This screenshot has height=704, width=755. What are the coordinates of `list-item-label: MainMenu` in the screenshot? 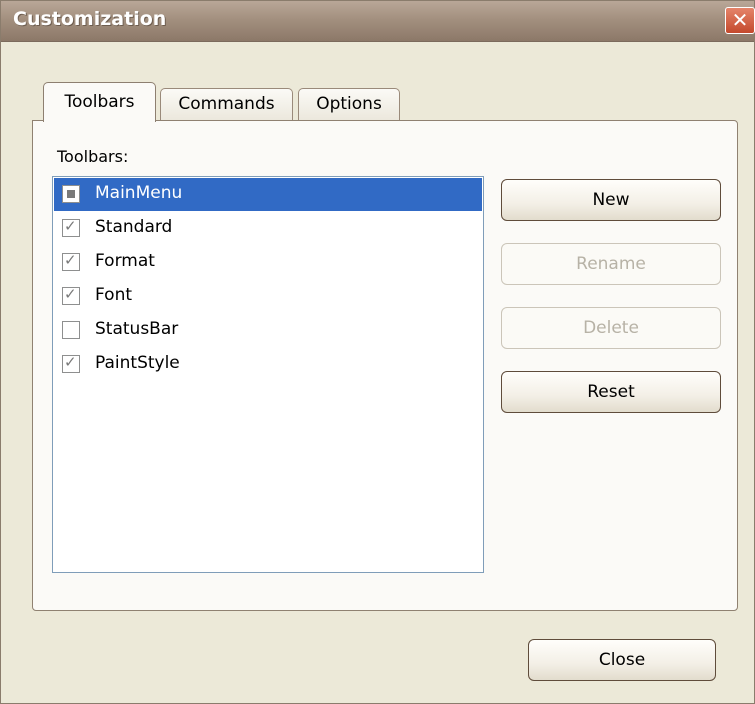 It's located at (139, 193).